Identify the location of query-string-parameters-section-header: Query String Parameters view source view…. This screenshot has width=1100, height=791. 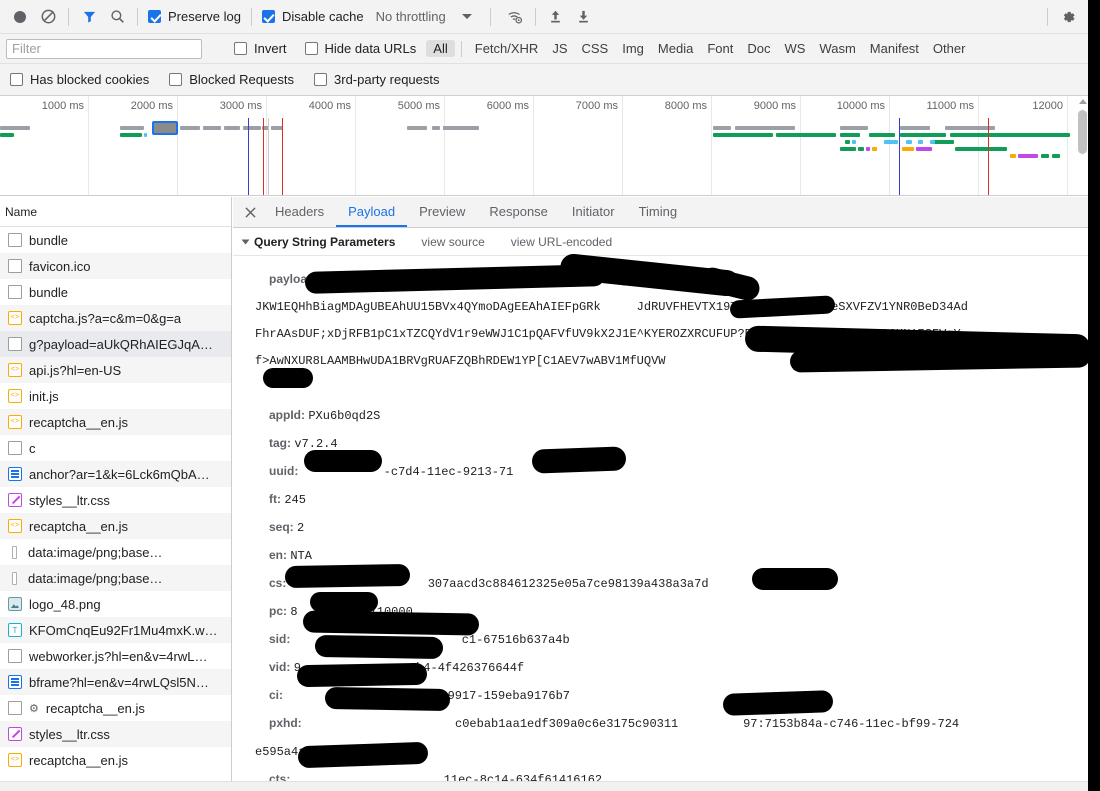
(660, 242).